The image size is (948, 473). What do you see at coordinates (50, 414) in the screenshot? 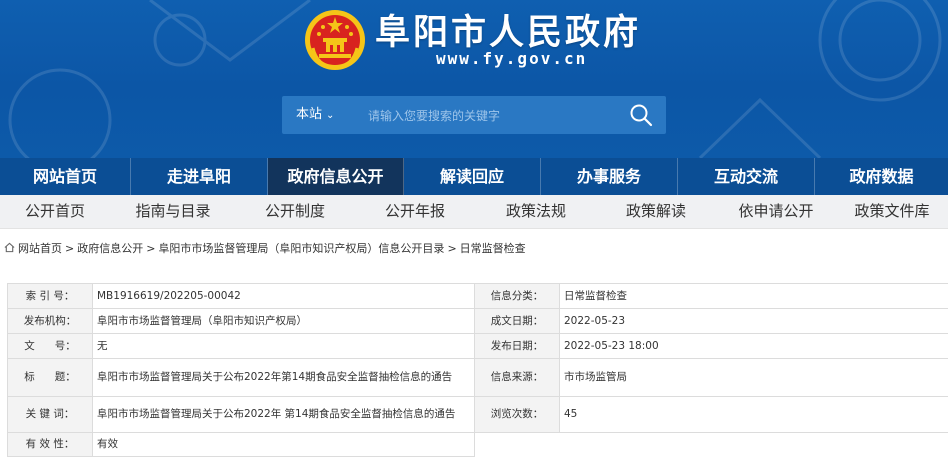
I see `keywords-label: 关 键 词：` at bounding box center [50, 414].